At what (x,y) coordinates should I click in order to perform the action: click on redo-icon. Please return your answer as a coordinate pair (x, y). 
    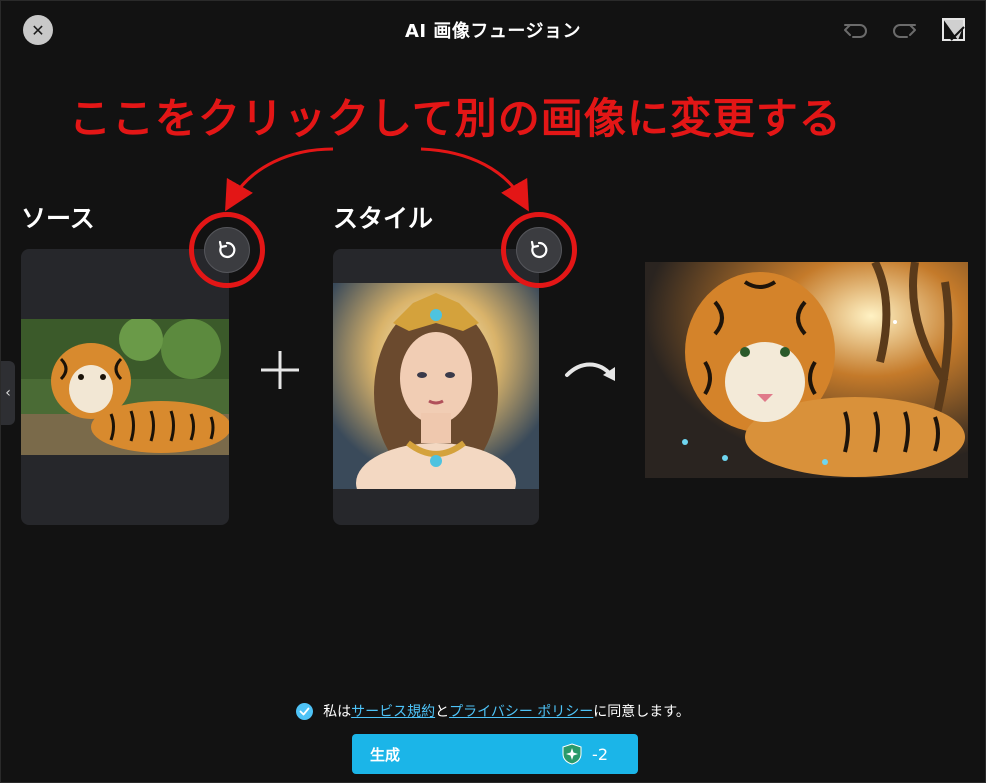
    Looking at the image, I should click on (904, 30).